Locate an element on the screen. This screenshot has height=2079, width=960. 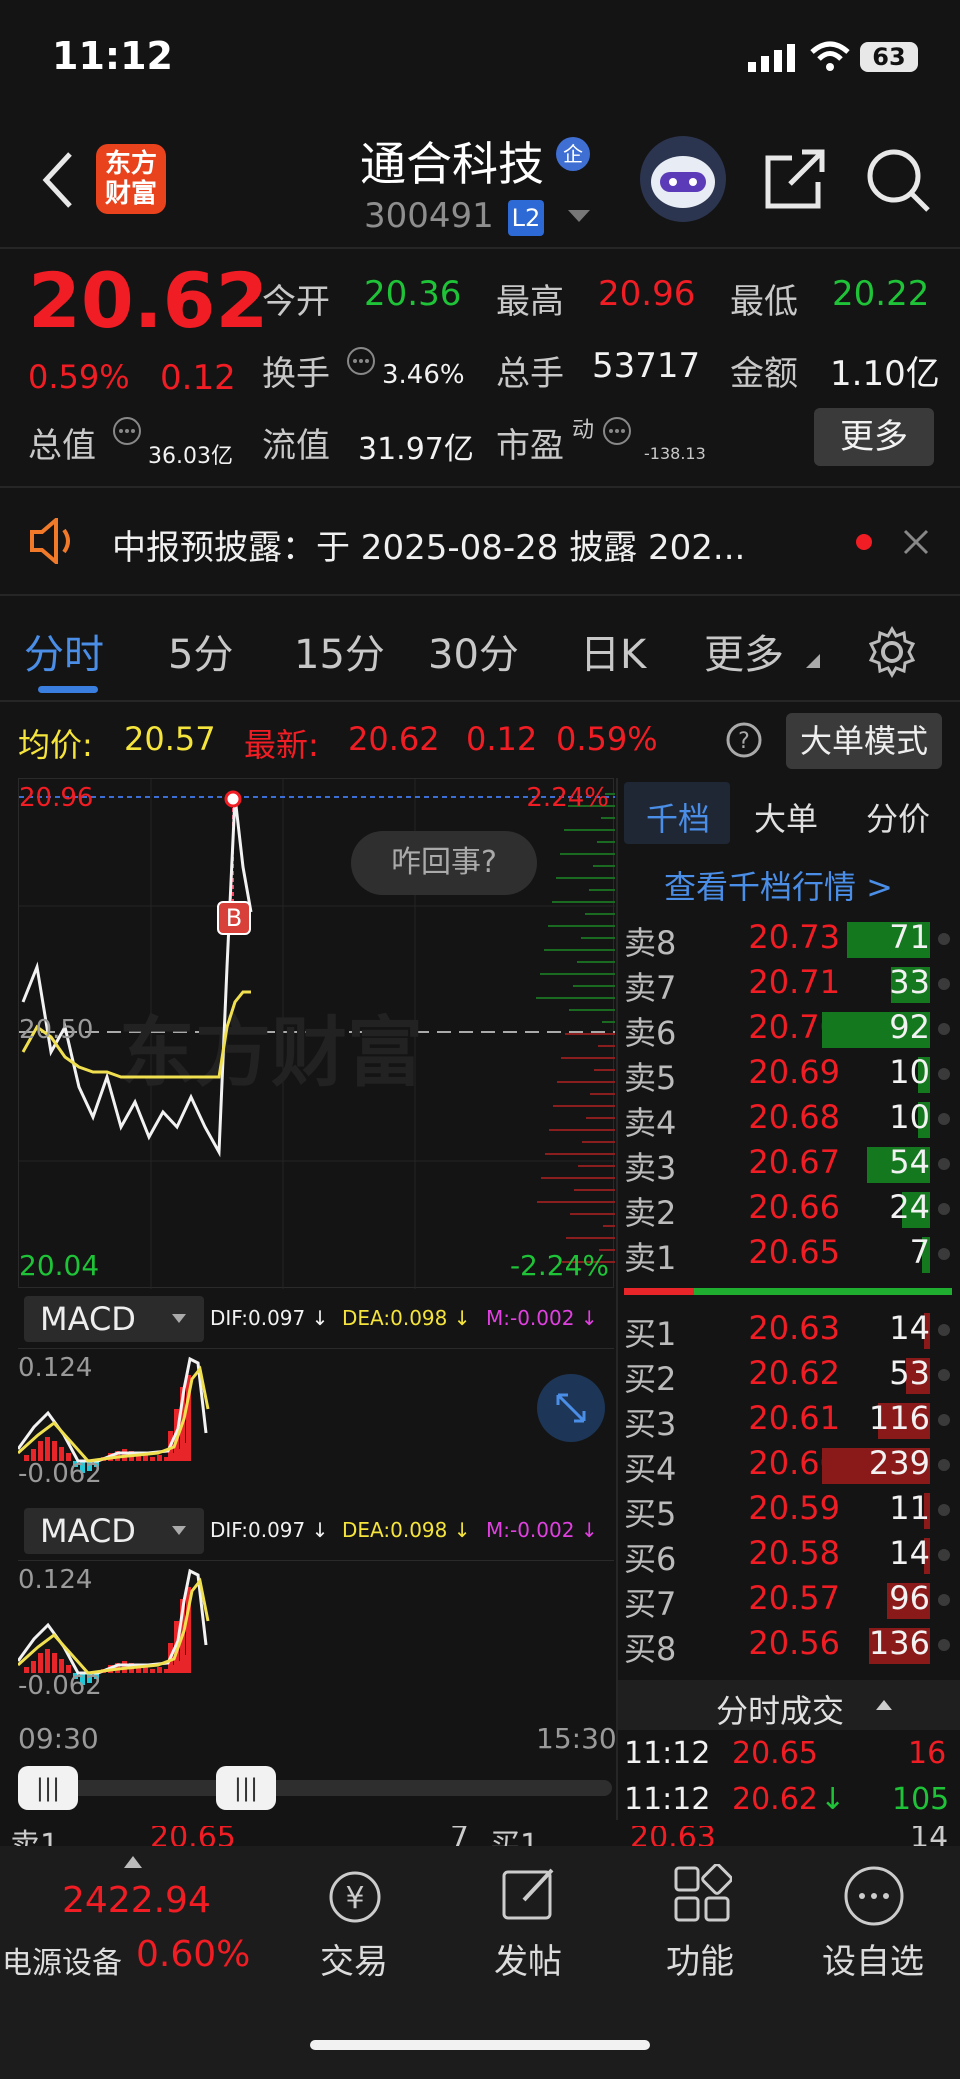
stock-code: 300491 is located at coordinates (429, 216).